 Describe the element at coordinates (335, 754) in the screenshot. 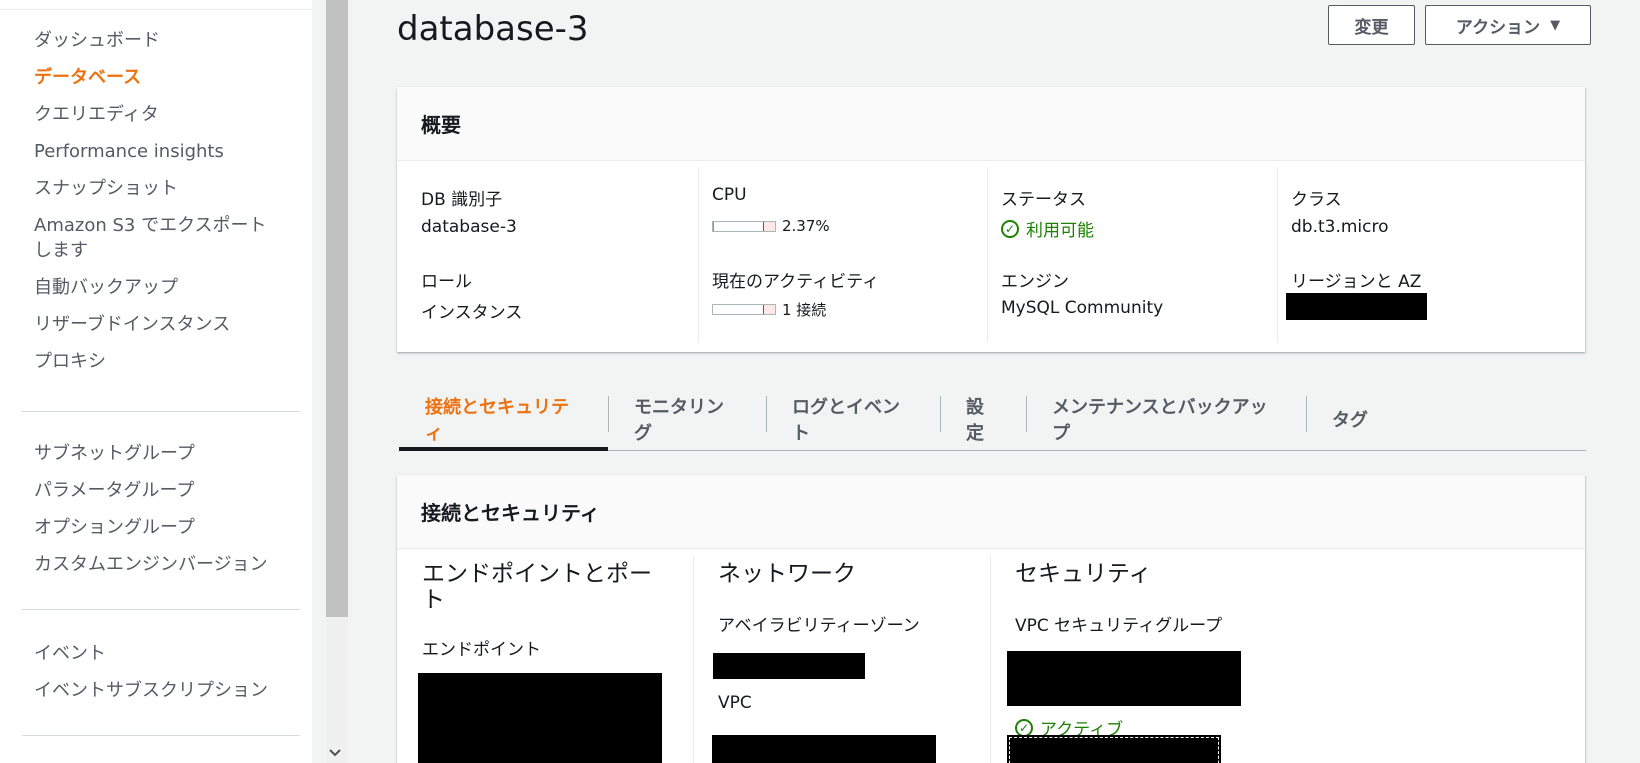

I see `chevron-down-icon` at that location.